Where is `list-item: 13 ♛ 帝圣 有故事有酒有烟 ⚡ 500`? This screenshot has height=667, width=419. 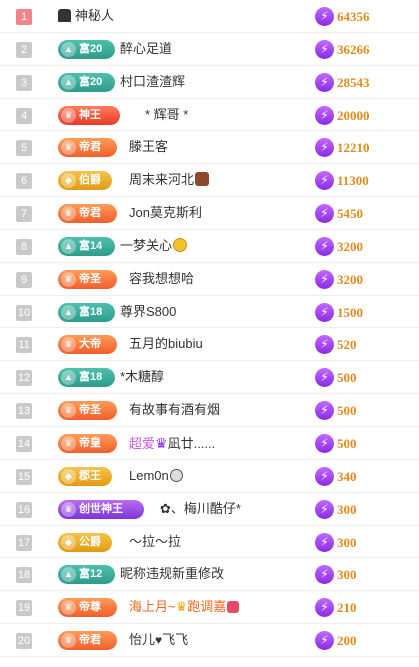 list-item: 13 ♛ 帝圣 有故事有酒有烟 ⚡ 500 is located at coordinates (209, 410).